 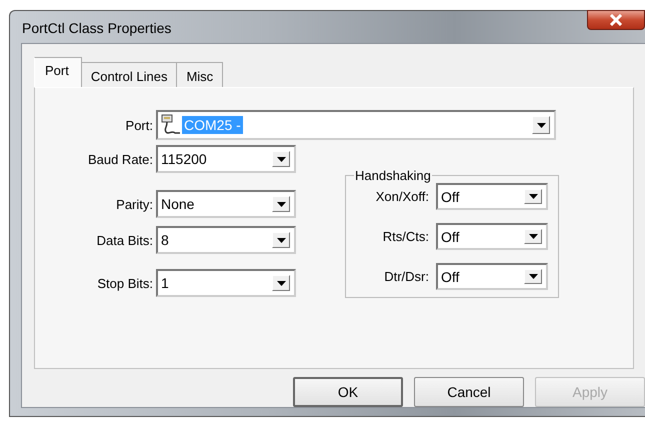 What do you see at coordinates (226, 204) in the screenshot?
I see `dropdown: None` at bounding box center [226, 204].